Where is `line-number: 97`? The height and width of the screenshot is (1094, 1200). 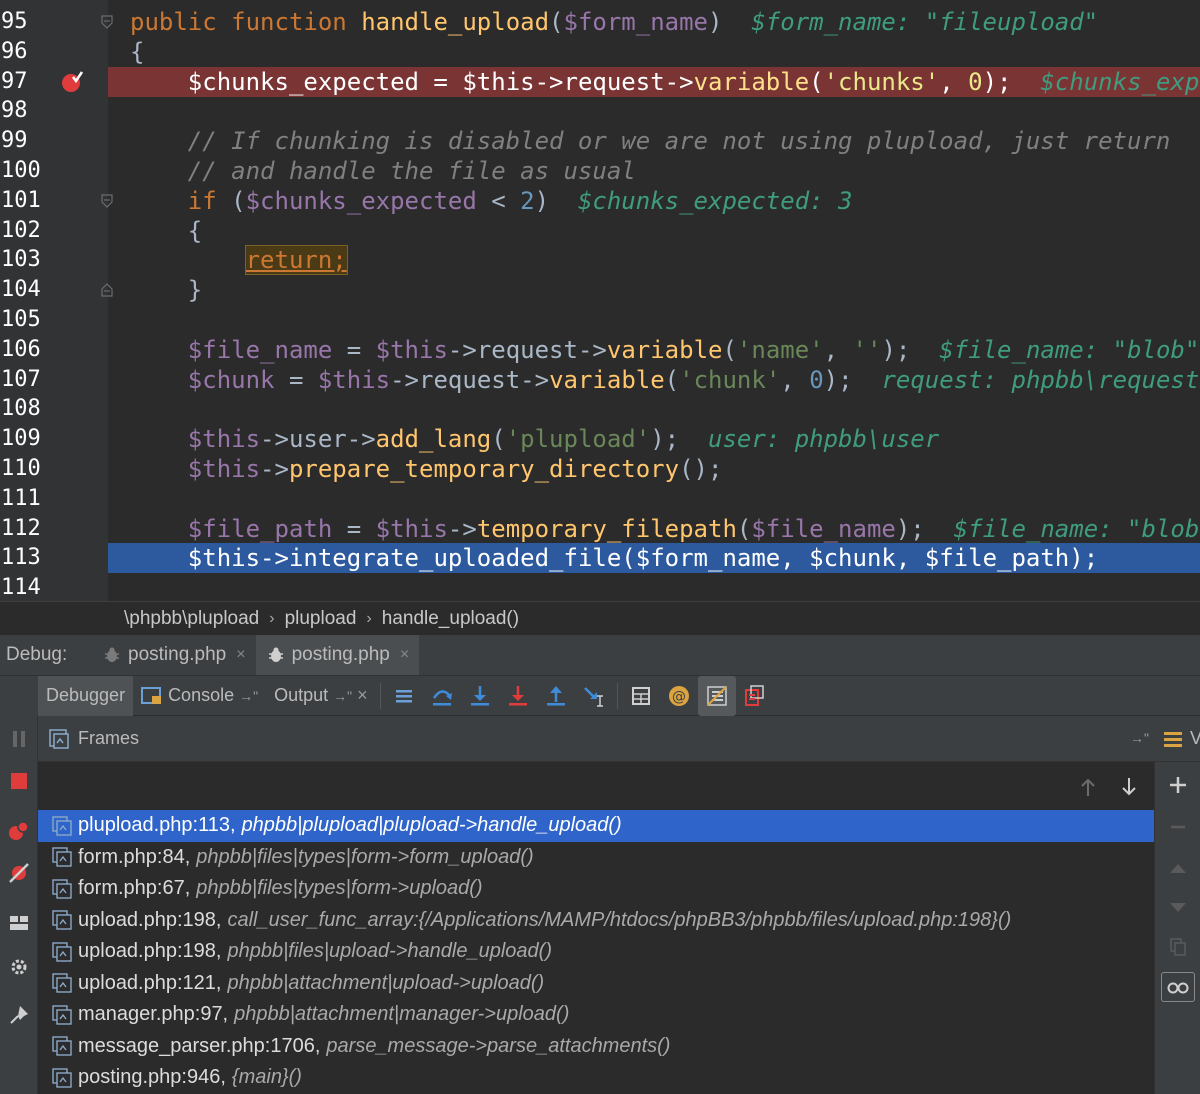
line-number: 97 is located at coordinates (24, 82).